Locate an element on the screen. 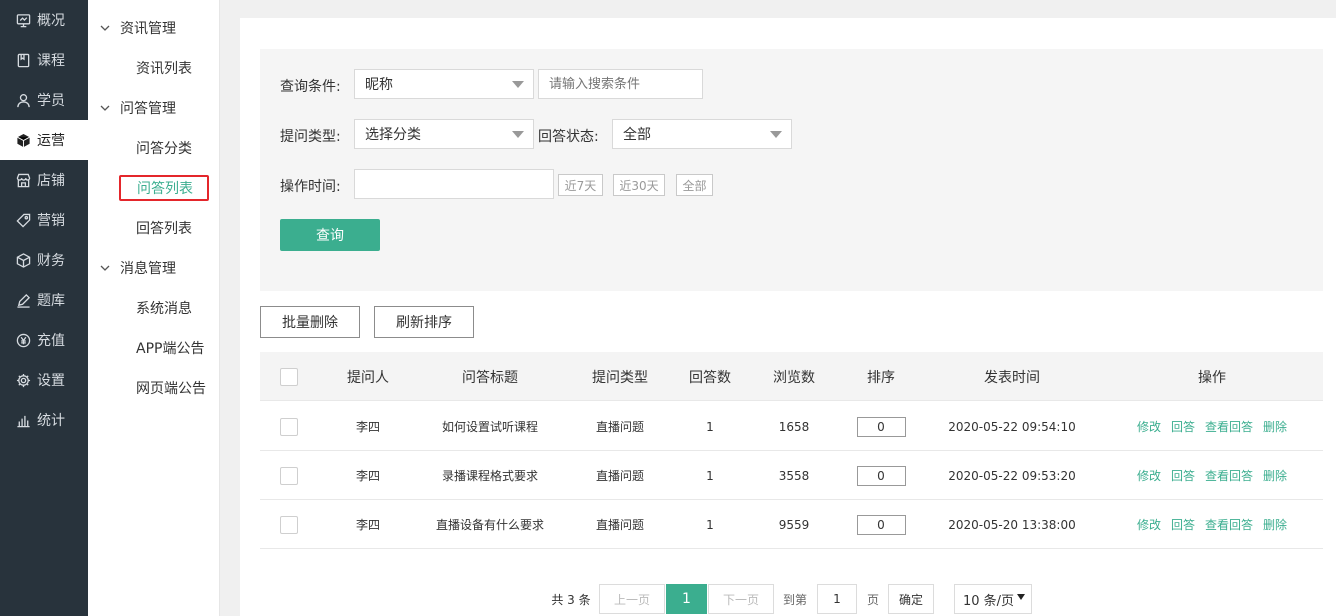  next-page-button: 下一页 is located at coordinates (741, 599).